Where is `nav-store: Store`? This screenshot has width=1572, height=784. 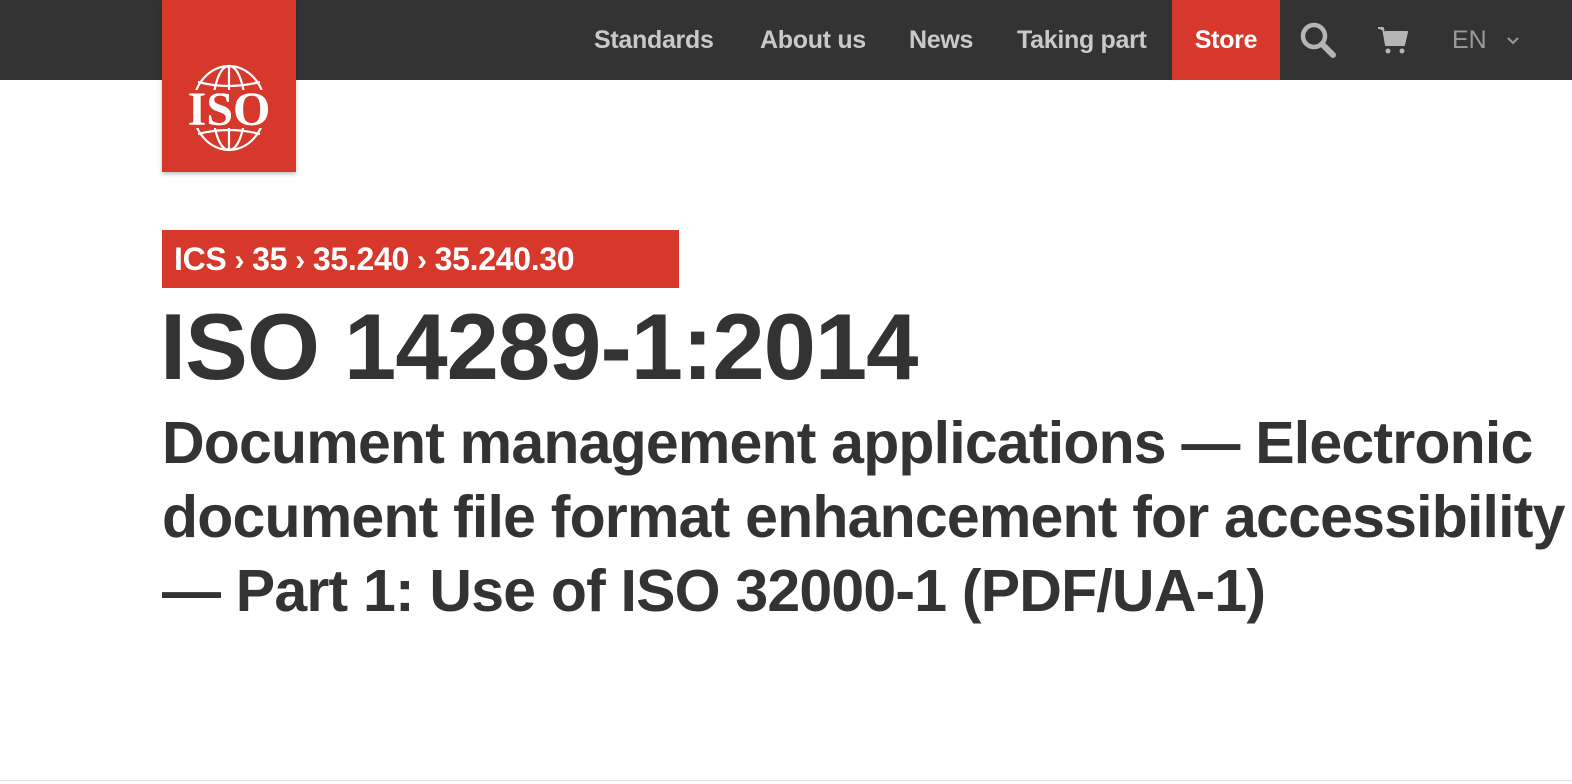 nav-store: Store is located at coordinates (1226, 40).